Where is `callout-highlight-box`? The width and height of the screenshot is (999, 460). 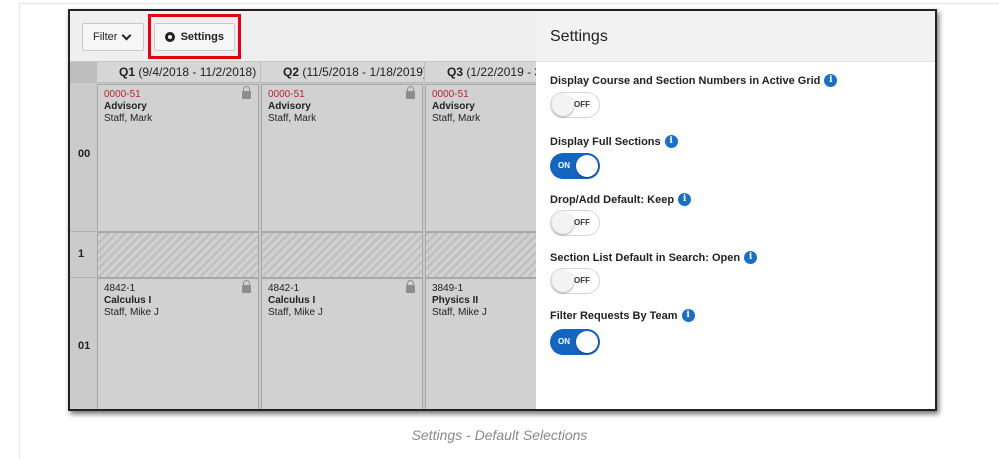
callout-highlight-box is located at coordinates (194, 36).